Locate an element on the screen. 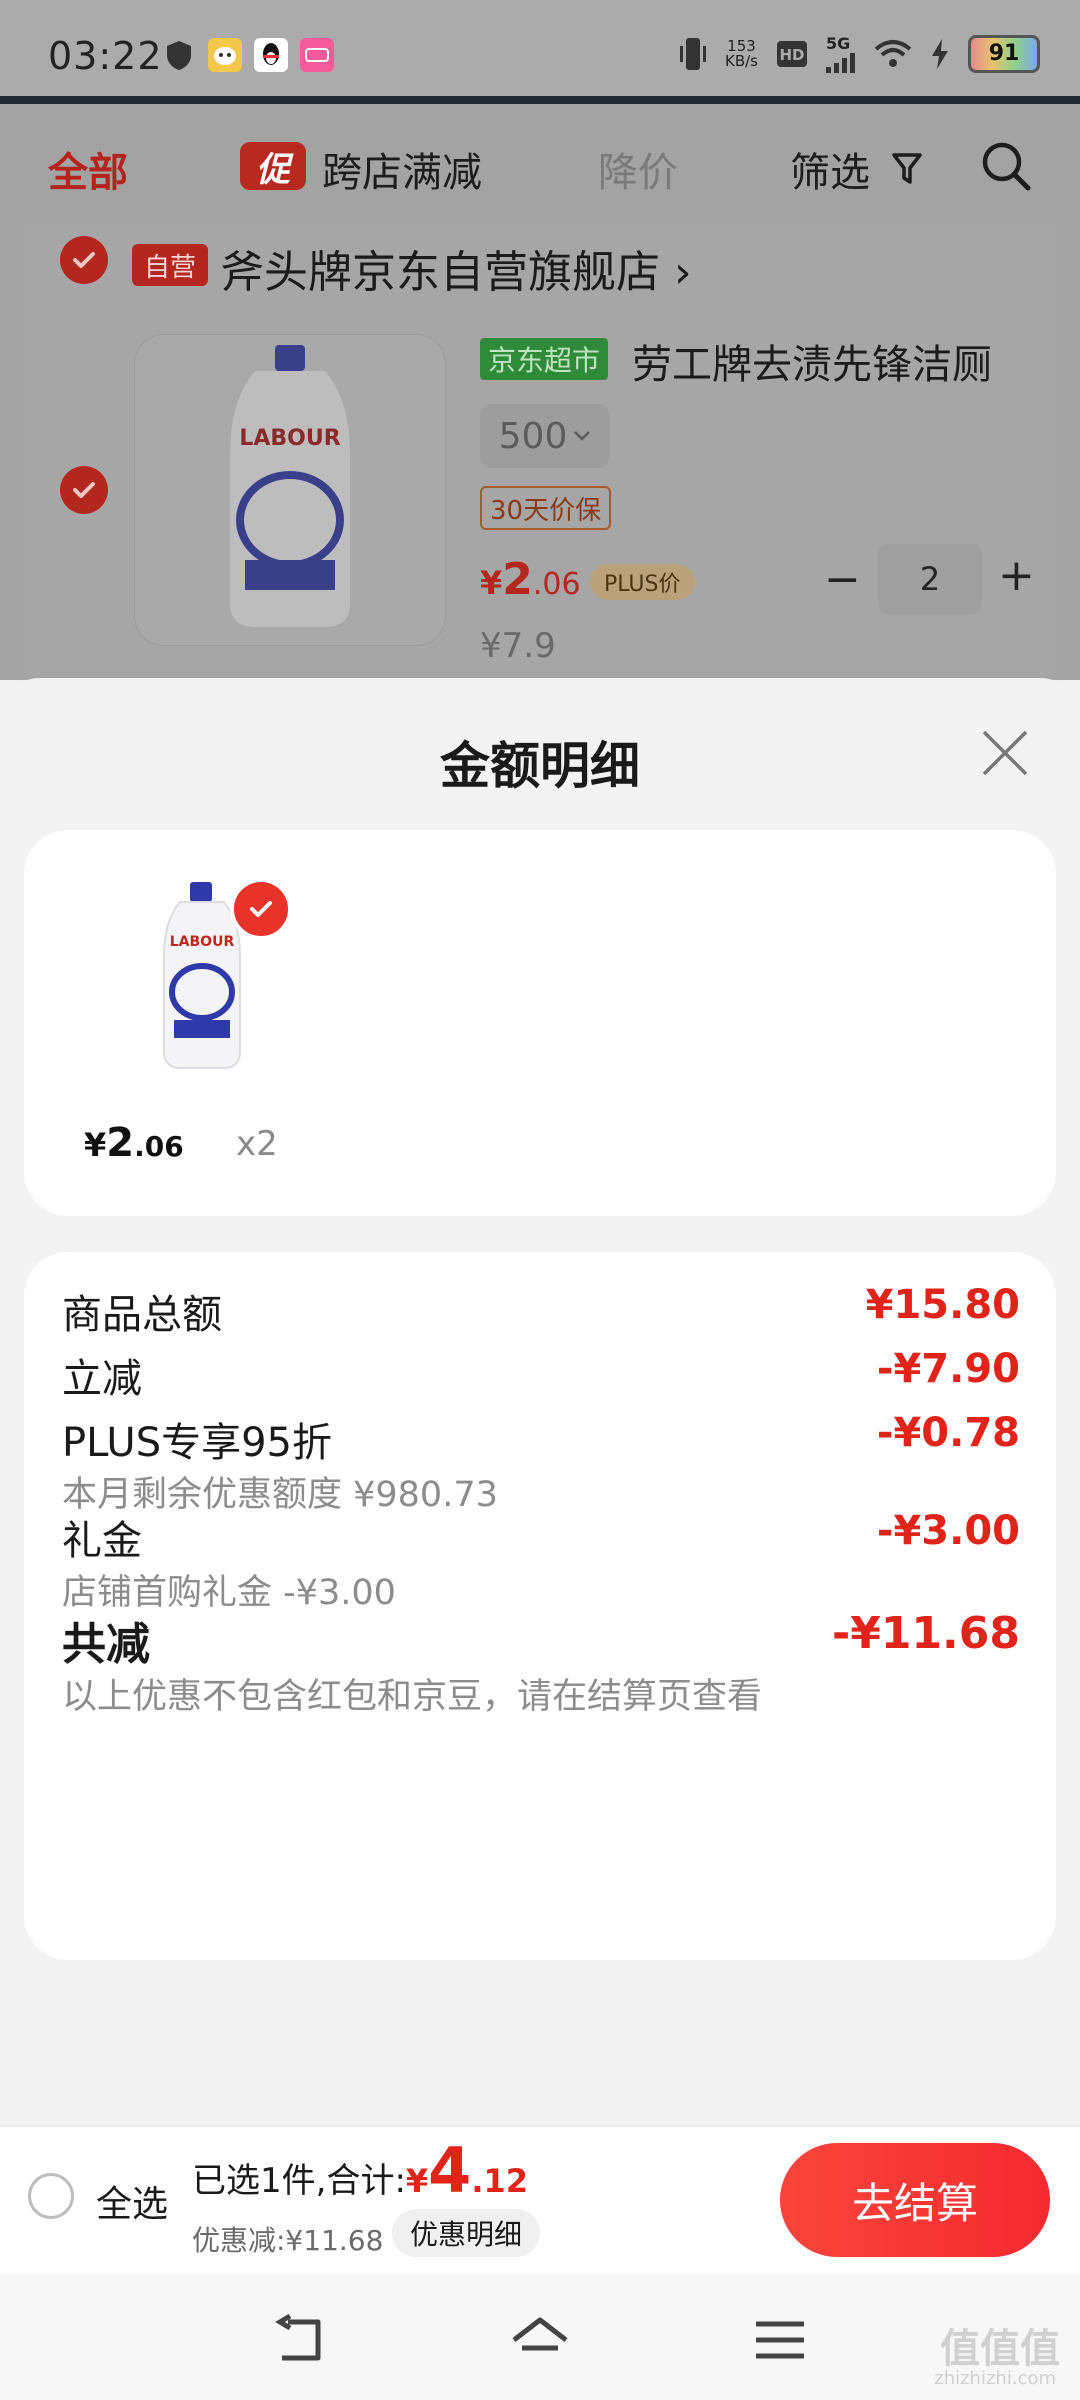 Image resolution: width=1080 pixels, height=2400 pixels. select-all-checkbox is located at coordinates (51, 2196).